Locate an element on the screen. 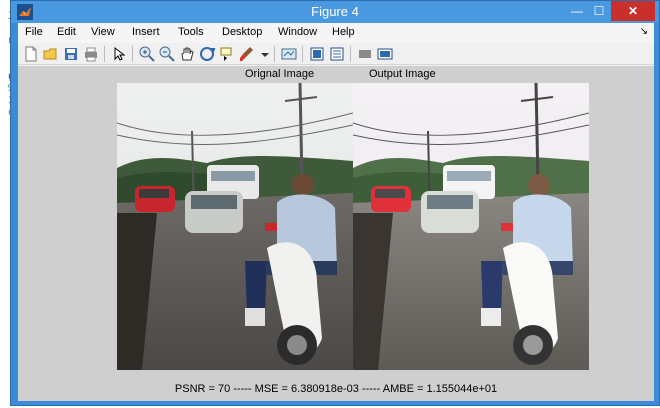 Image resolution: width=660 pixels, height=408 pixels. maximize-button: ☐ is located at coordinates (599, 11).